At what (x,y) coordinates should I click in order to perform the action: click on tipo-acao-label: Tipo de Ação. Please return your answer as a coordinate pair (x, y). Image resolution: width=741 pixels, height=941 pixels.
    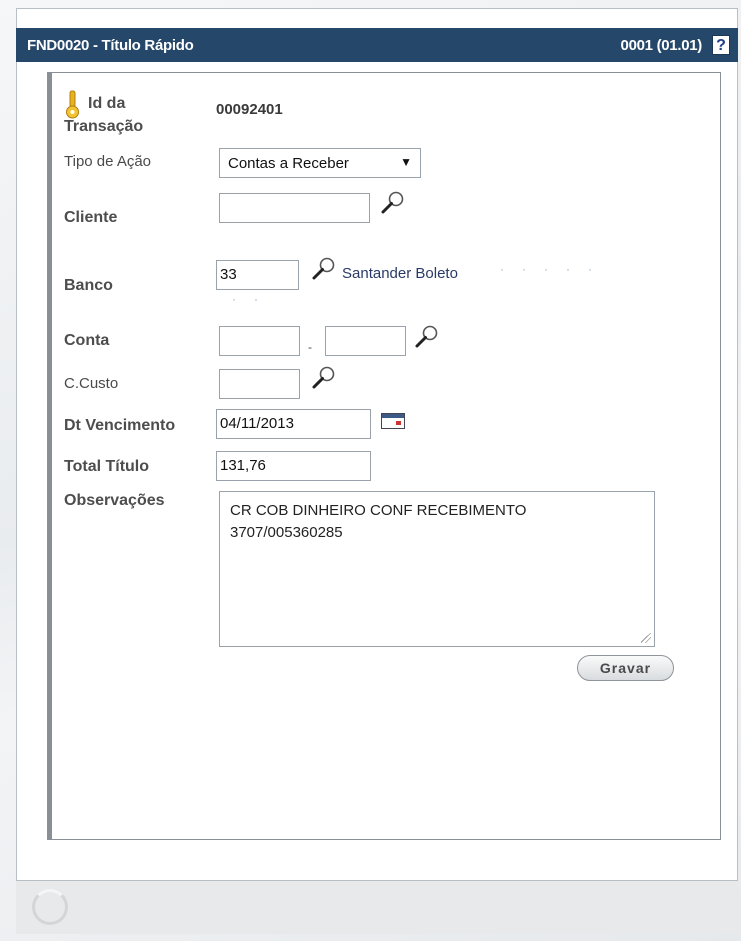
    Looking at the image, I should click on (108, 161).